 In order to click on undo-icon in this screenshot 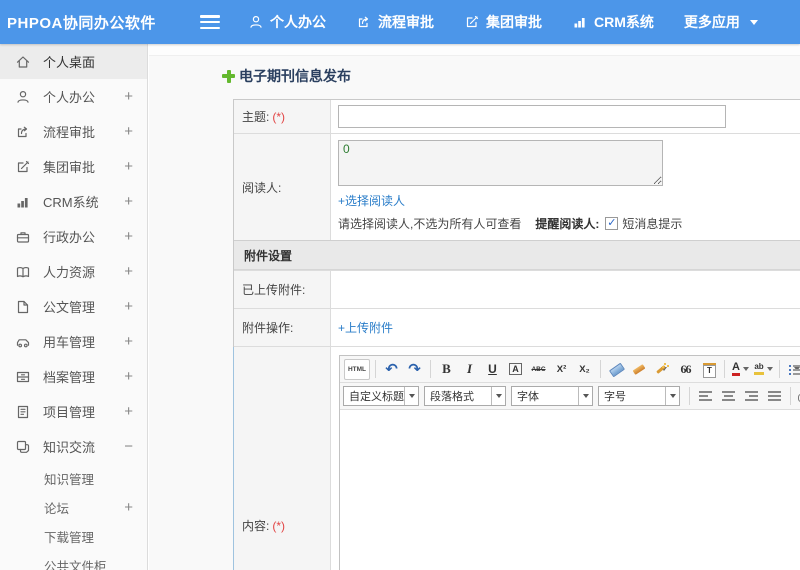, I will do `click(391, 369)`.